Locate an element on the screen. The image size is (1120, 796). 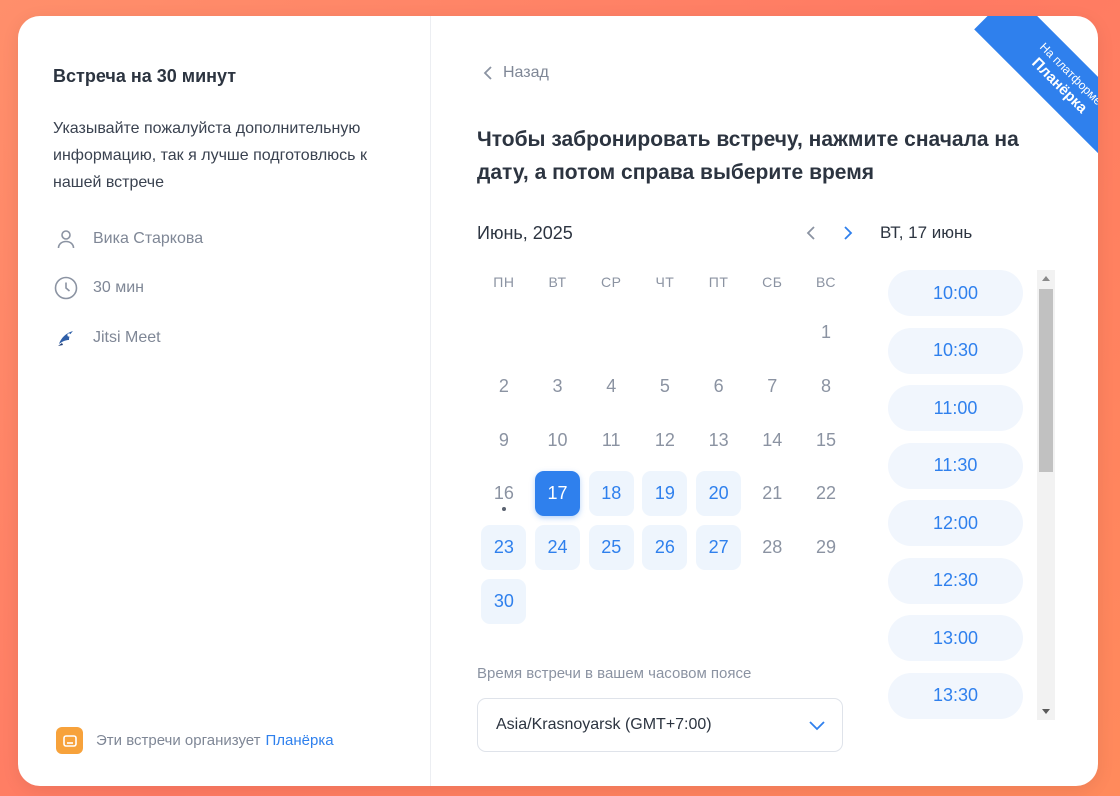
calendar-day-number: 21 is located at coordinates (772, 493).